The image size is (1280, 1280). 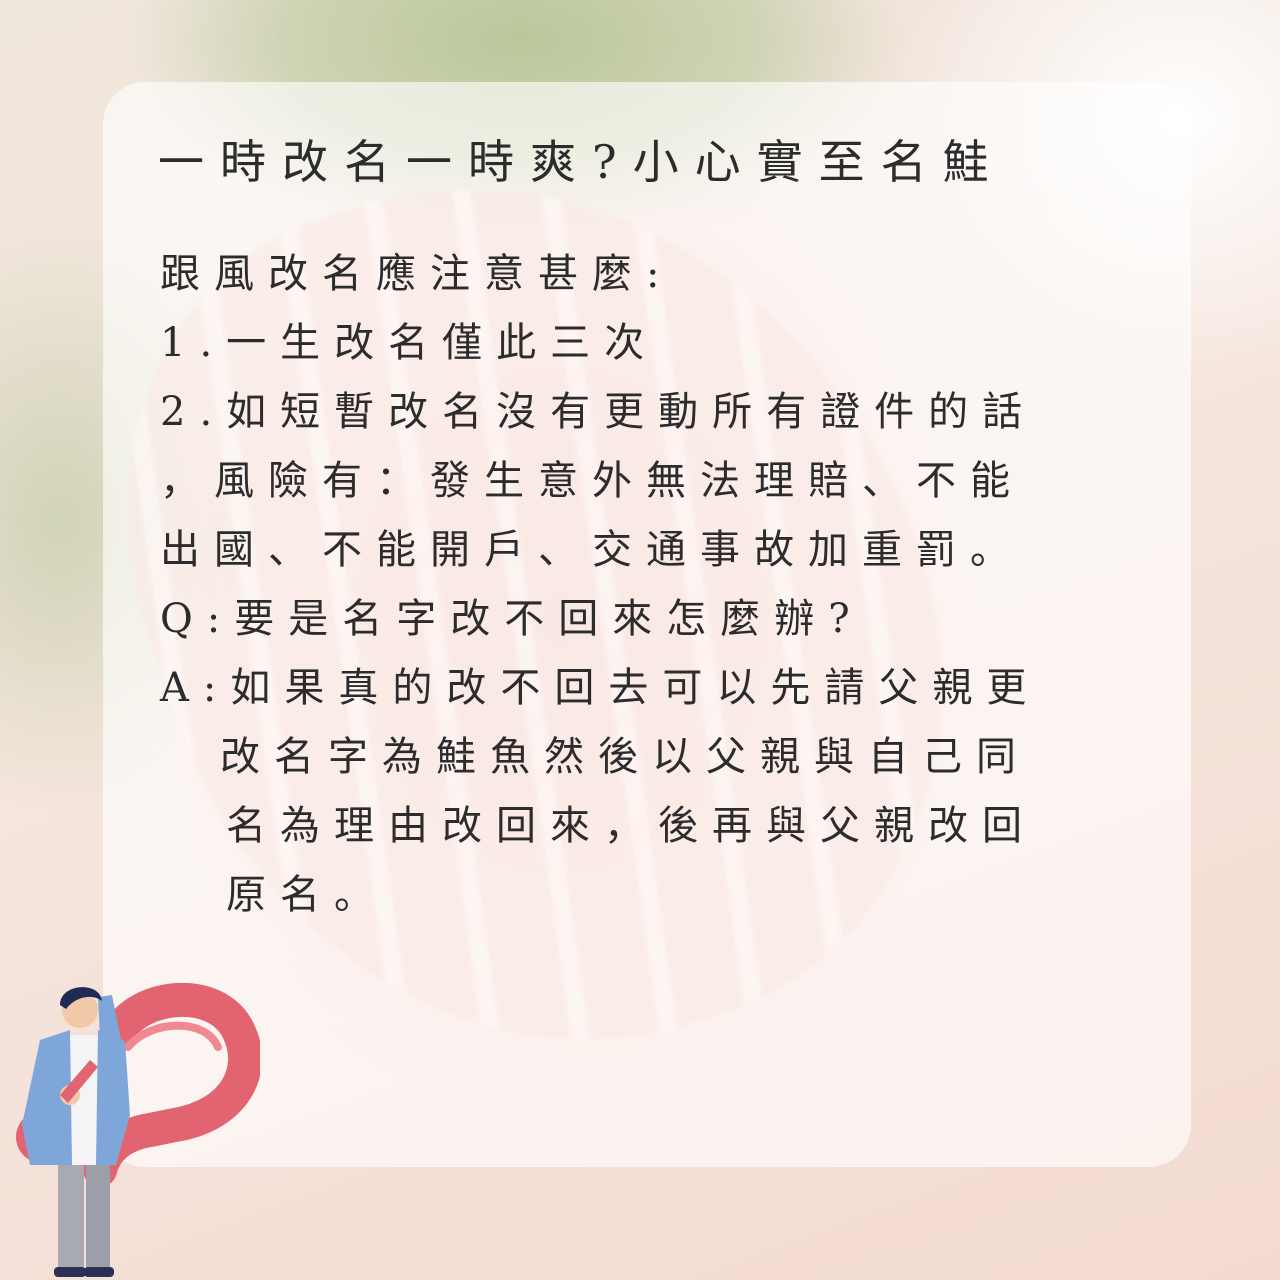 What do you see at coordinates (600, 688) in the screenshot?
I see `answer-line-1: A:如果真的改不回去可以先請父親更` at bounding box center [600, 688].